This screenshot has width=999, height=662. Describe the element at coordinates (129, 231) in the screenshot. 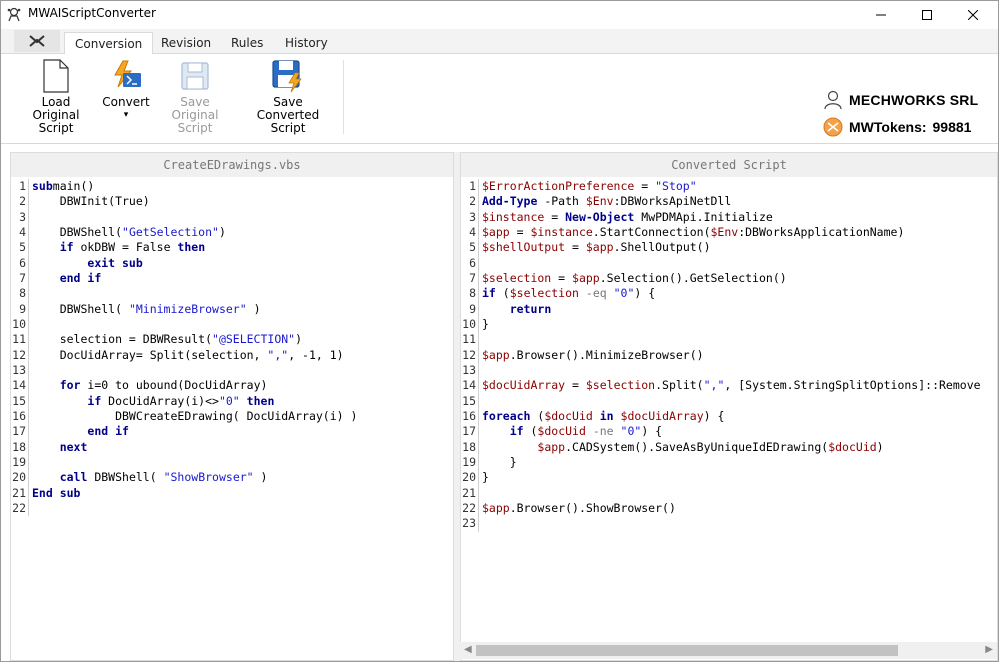

I see `code-text: DBWShell("GetSelection")` at that location.